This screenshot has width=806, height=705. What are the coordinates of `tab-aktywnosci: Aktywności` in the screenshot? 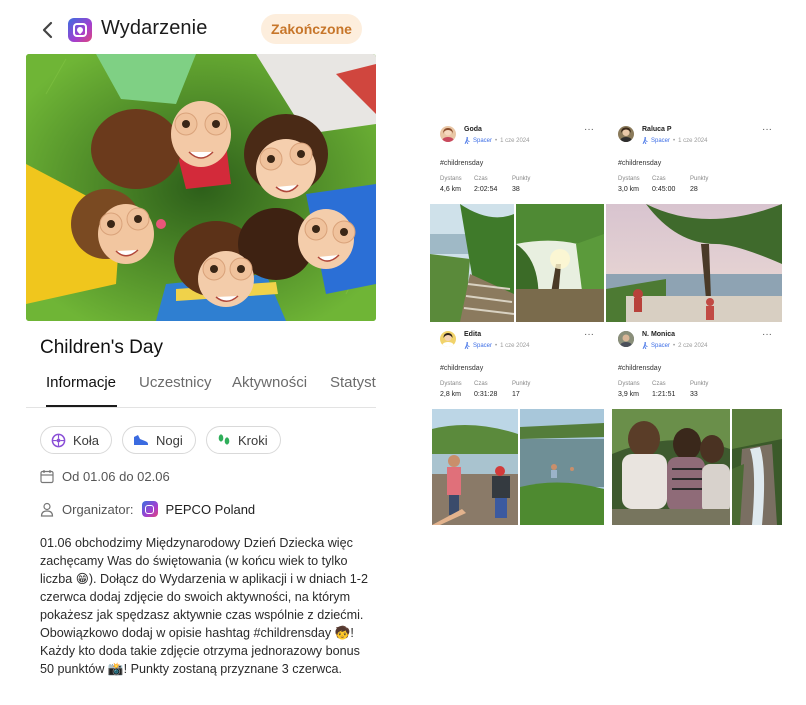 It's located at (269, 382).